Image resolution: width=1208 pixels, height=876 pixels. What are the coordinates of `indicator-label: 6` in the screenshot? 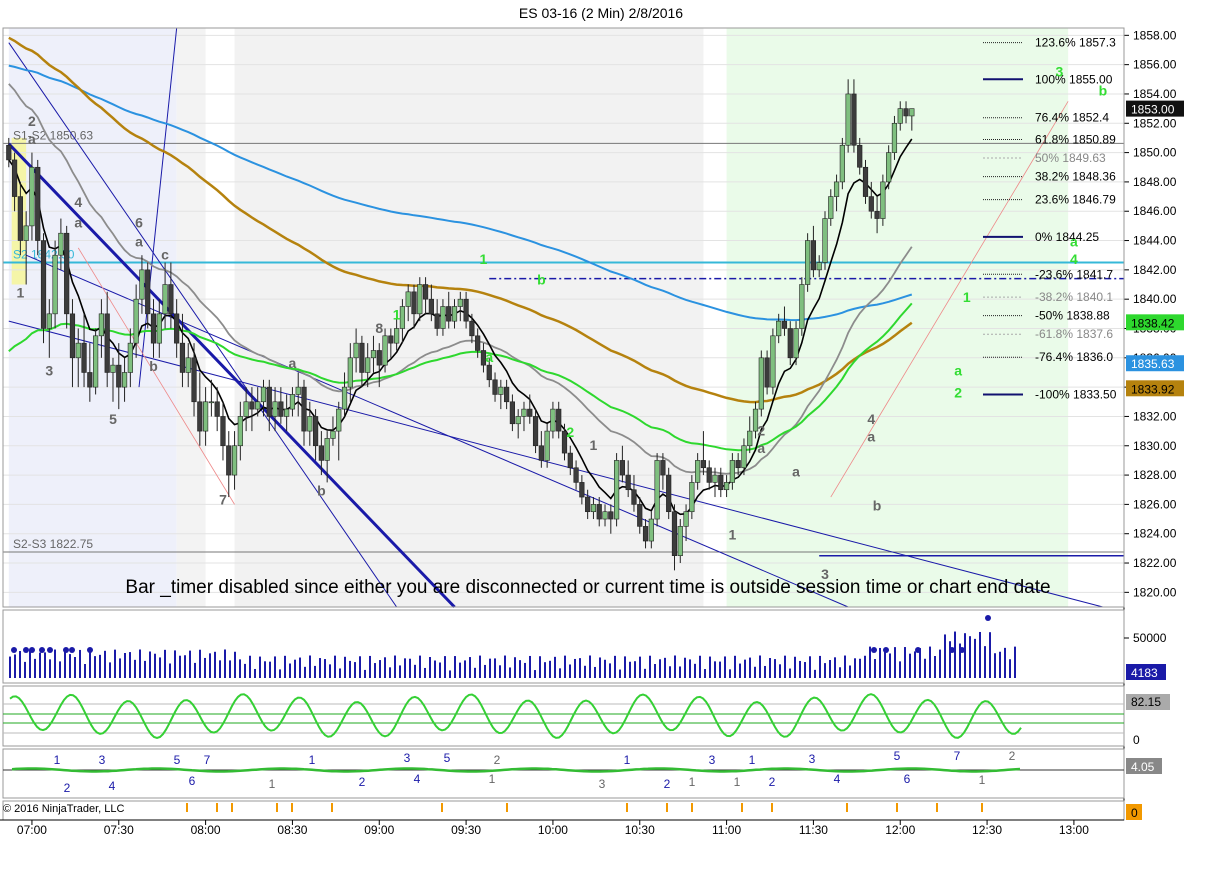 It's located at (192, 781).